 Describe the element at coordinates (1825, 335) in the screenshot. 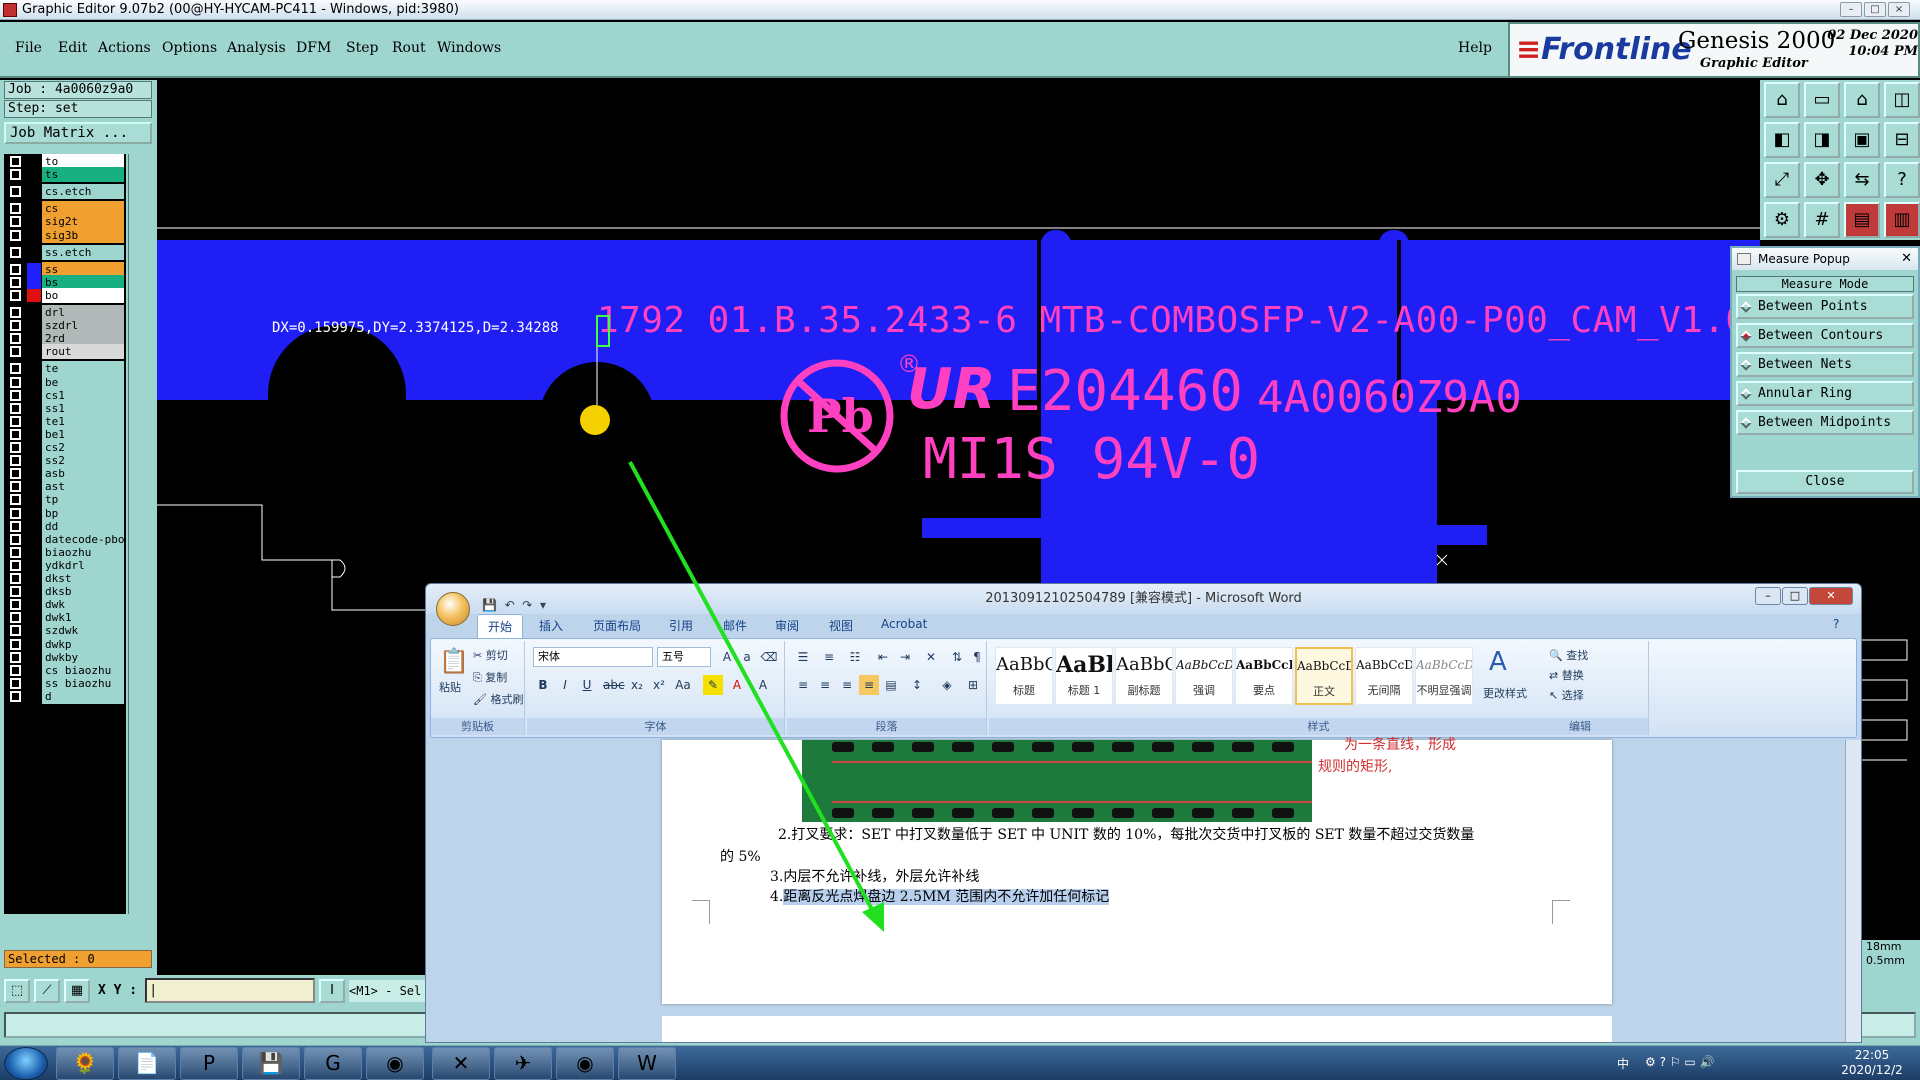

I see `mode-between-contours: Between Contours` at that location.